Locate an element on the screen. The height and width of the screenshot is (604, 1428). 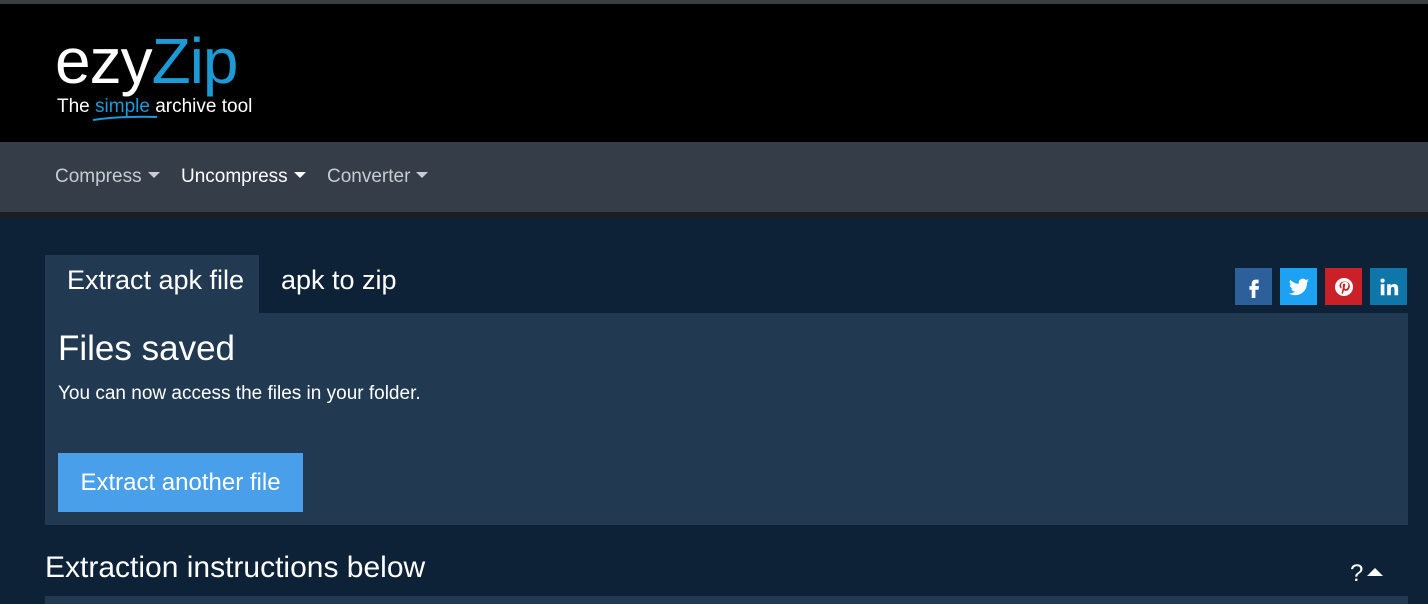
pinterest-icon is located at coordinates (1343, 286).